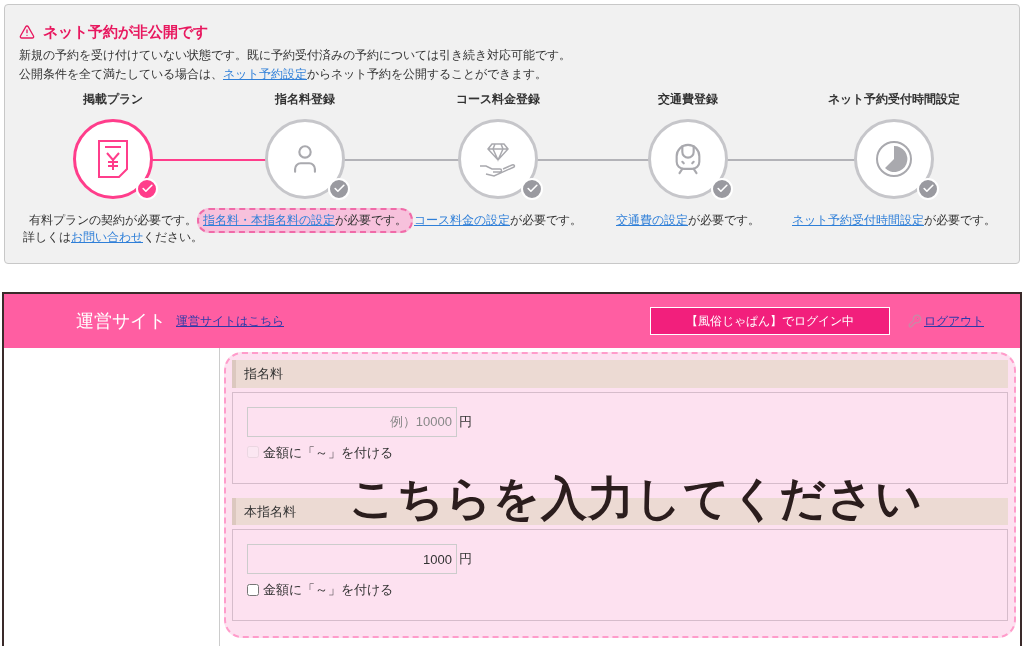 The image size is (1024, 646). I want to click on clock-icon, so click(894, 158).